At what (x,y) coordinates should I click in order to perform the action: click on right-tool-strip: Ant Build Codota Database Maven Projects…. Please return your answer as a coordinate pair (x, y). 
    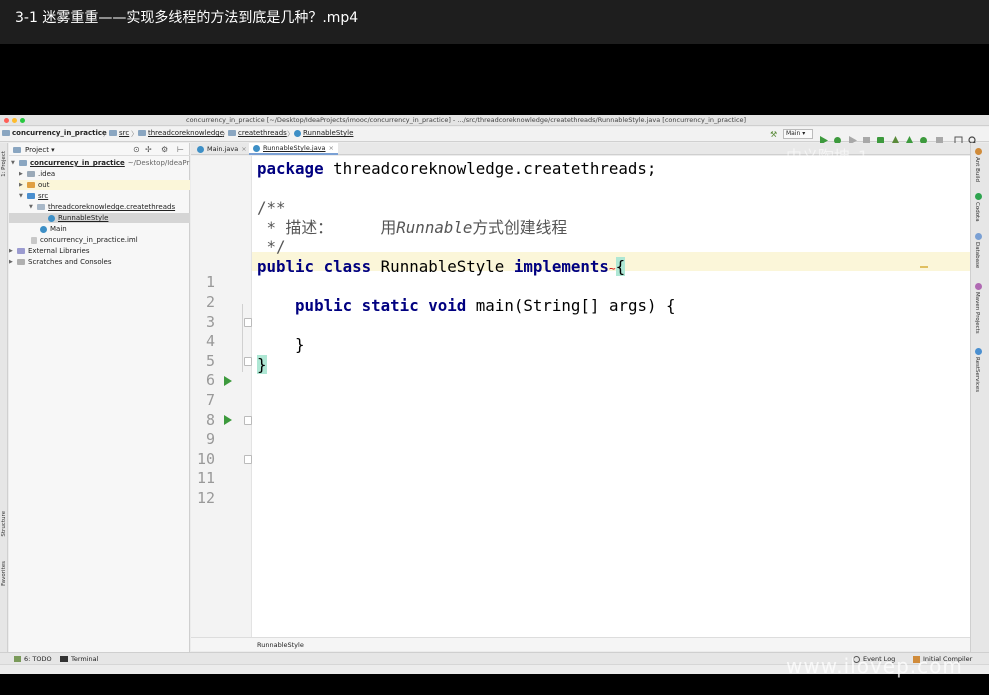
    Looking at the image, I should click on (979, 397).